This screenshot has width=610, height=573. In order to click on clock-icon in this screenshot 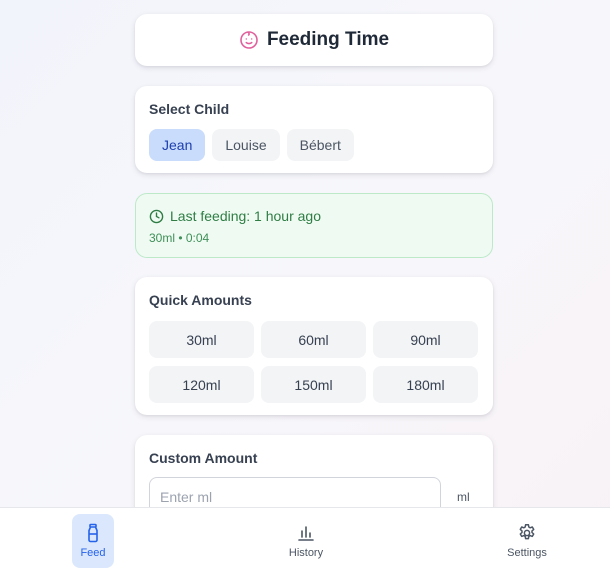, I will do `click(156, 216)`.